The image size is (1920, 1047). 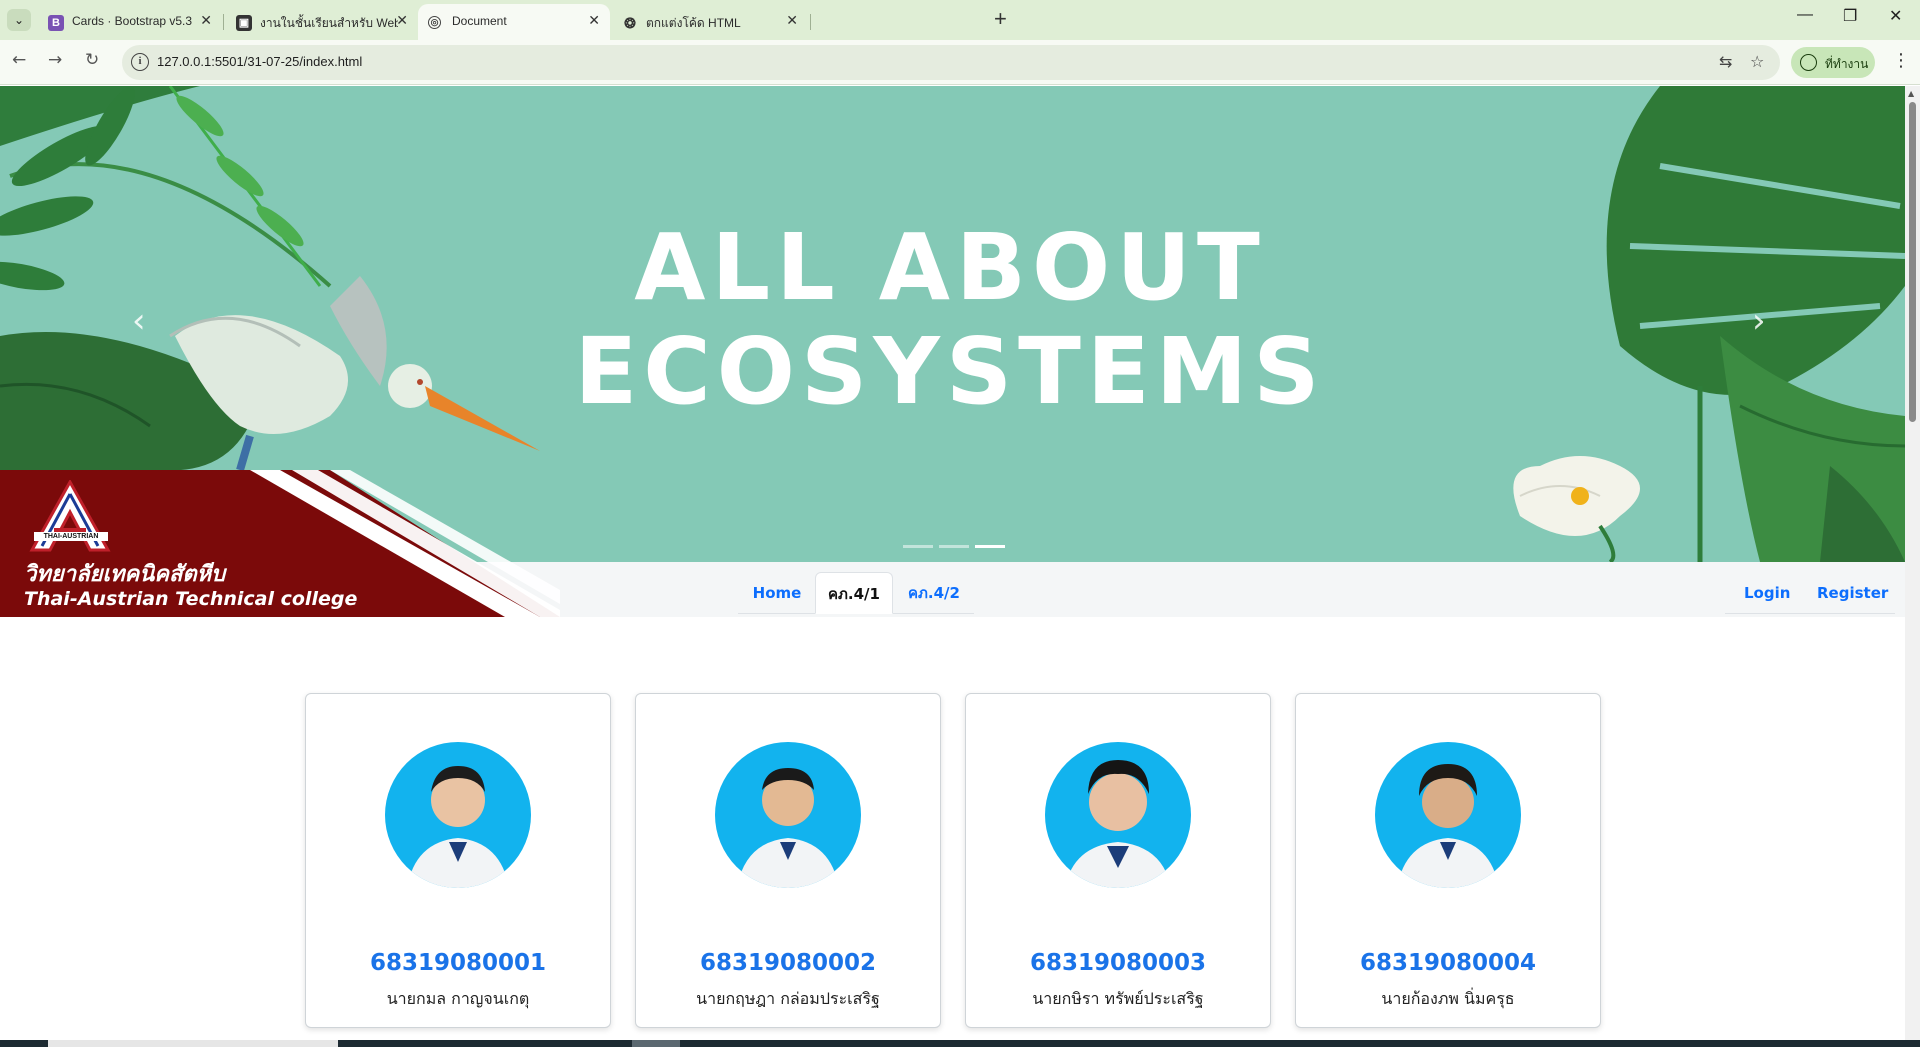 I want to click on student-id: 68319080002, so click(x=788, y=963).